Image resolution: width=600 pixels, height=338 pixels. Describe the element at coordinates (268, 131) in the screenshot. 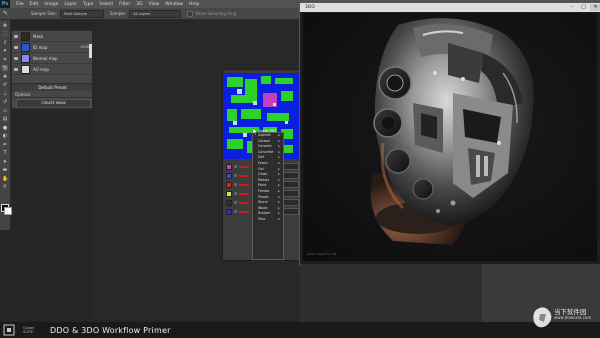

I see `cursor-tooltip: Earth FNT` at that location.